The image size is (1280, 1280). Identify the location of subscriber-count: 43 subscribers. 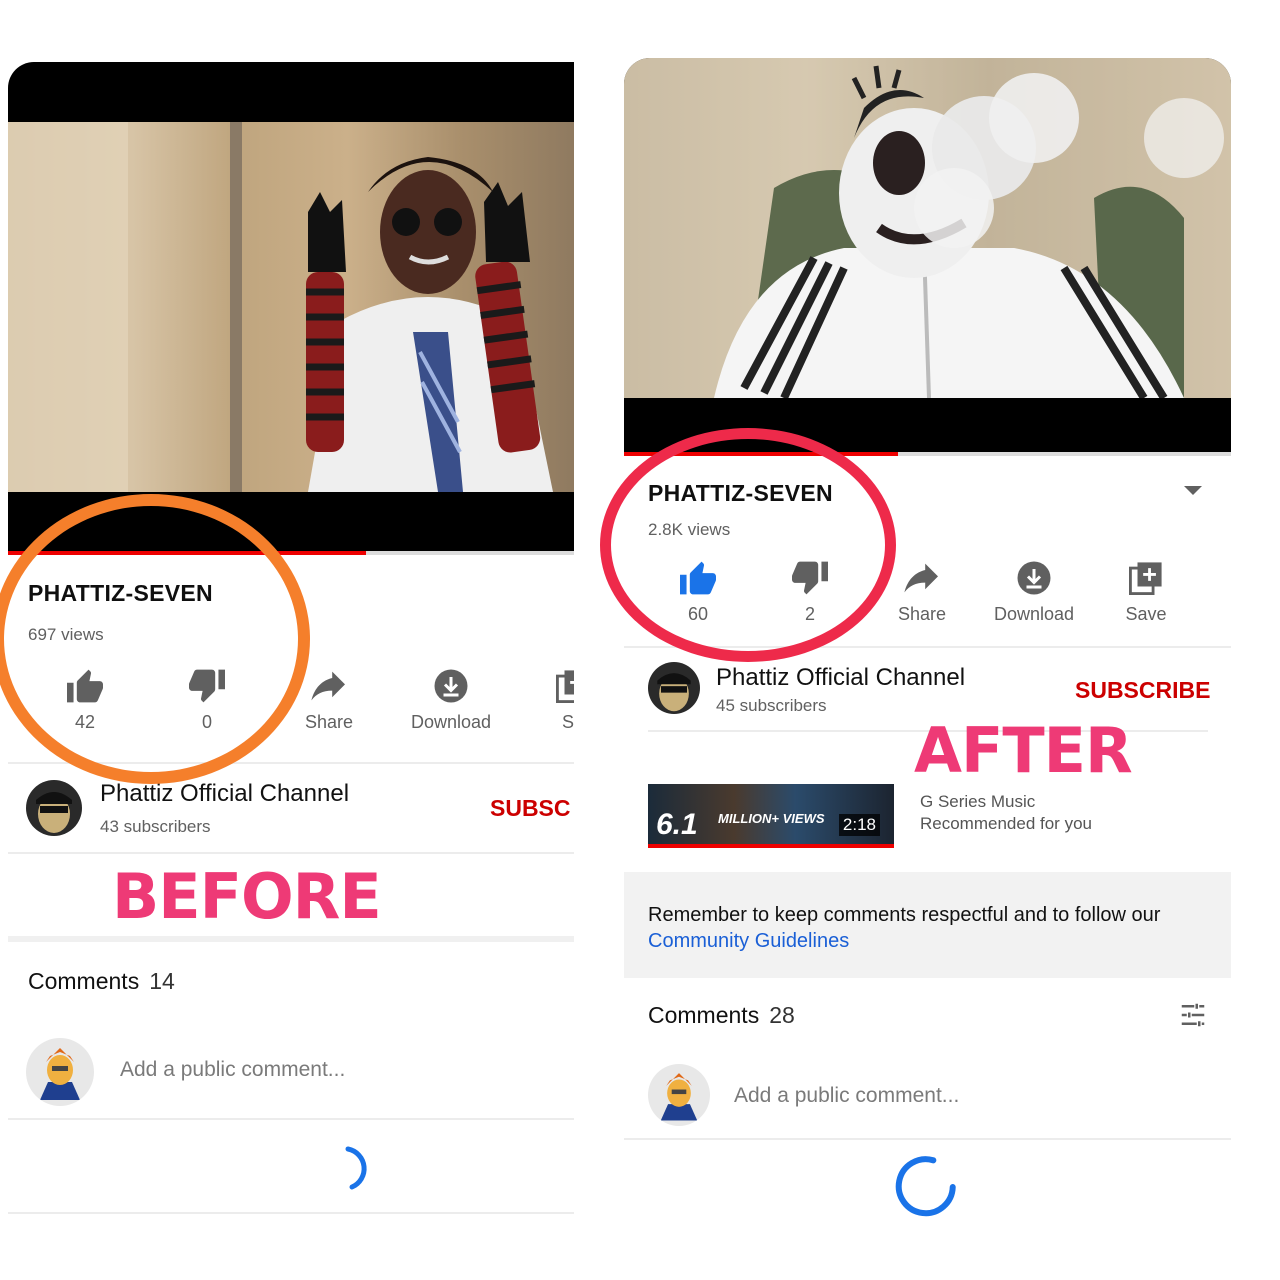
(155, 826).